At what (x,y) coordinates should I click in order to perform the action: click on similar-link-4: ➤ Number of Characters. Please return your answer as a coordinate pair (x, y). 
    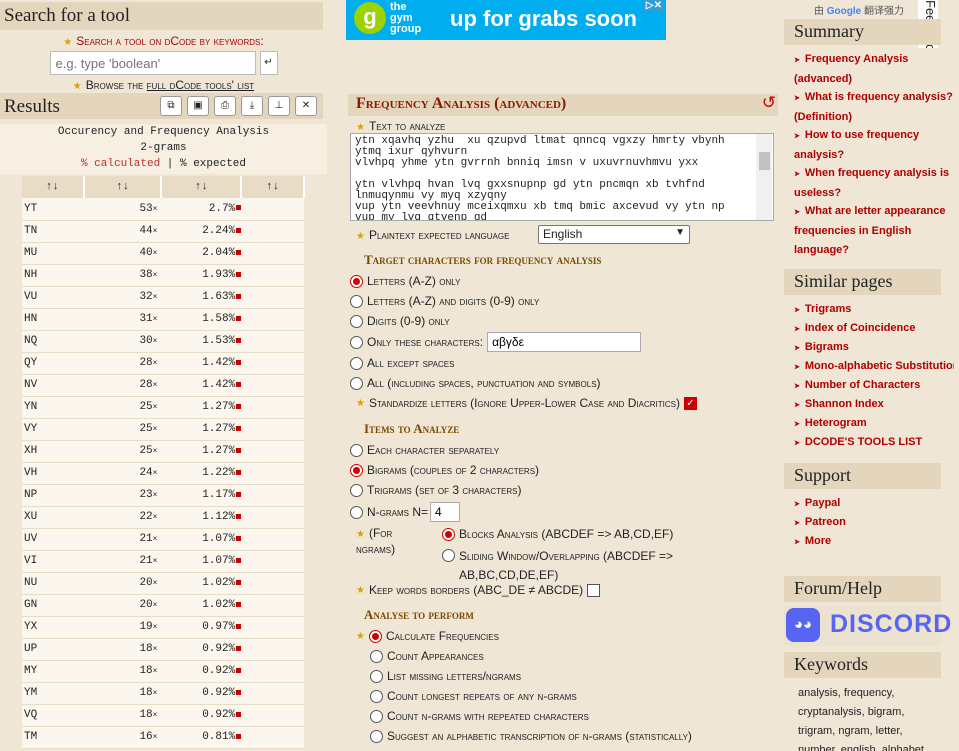
    Looking at the image, I should click on (874, 386).